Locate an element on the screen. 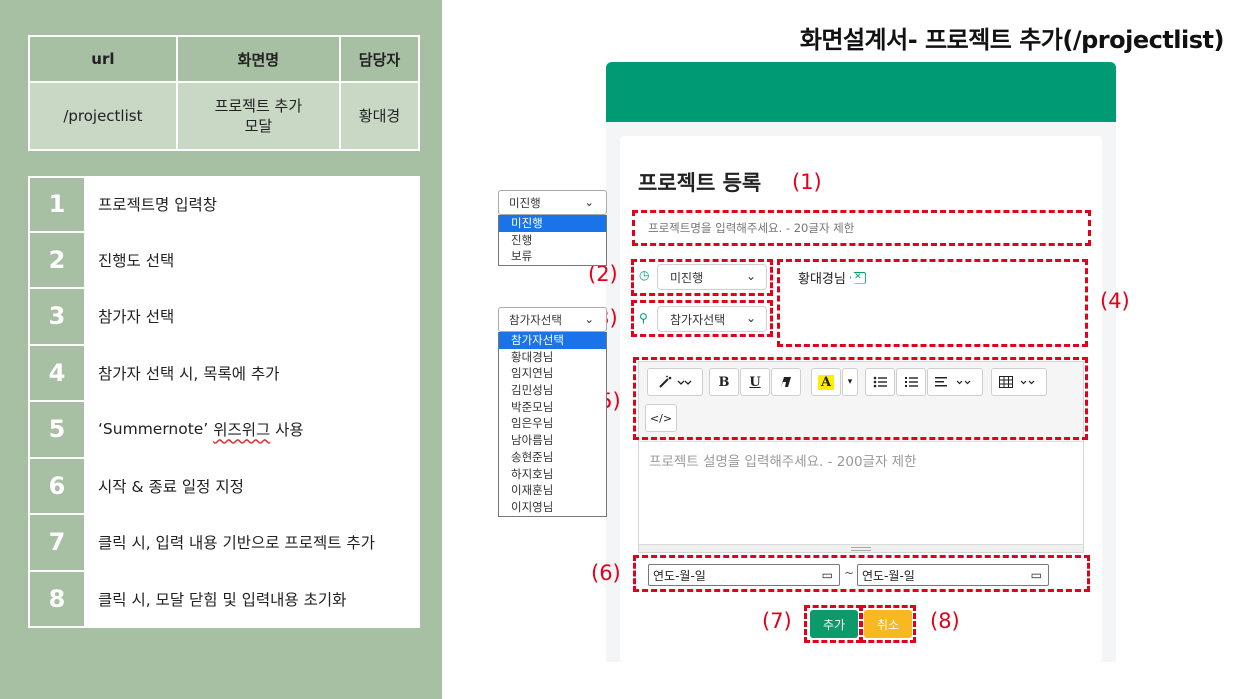  annotation-label-7: (7) is located at coordinates (777, 621).